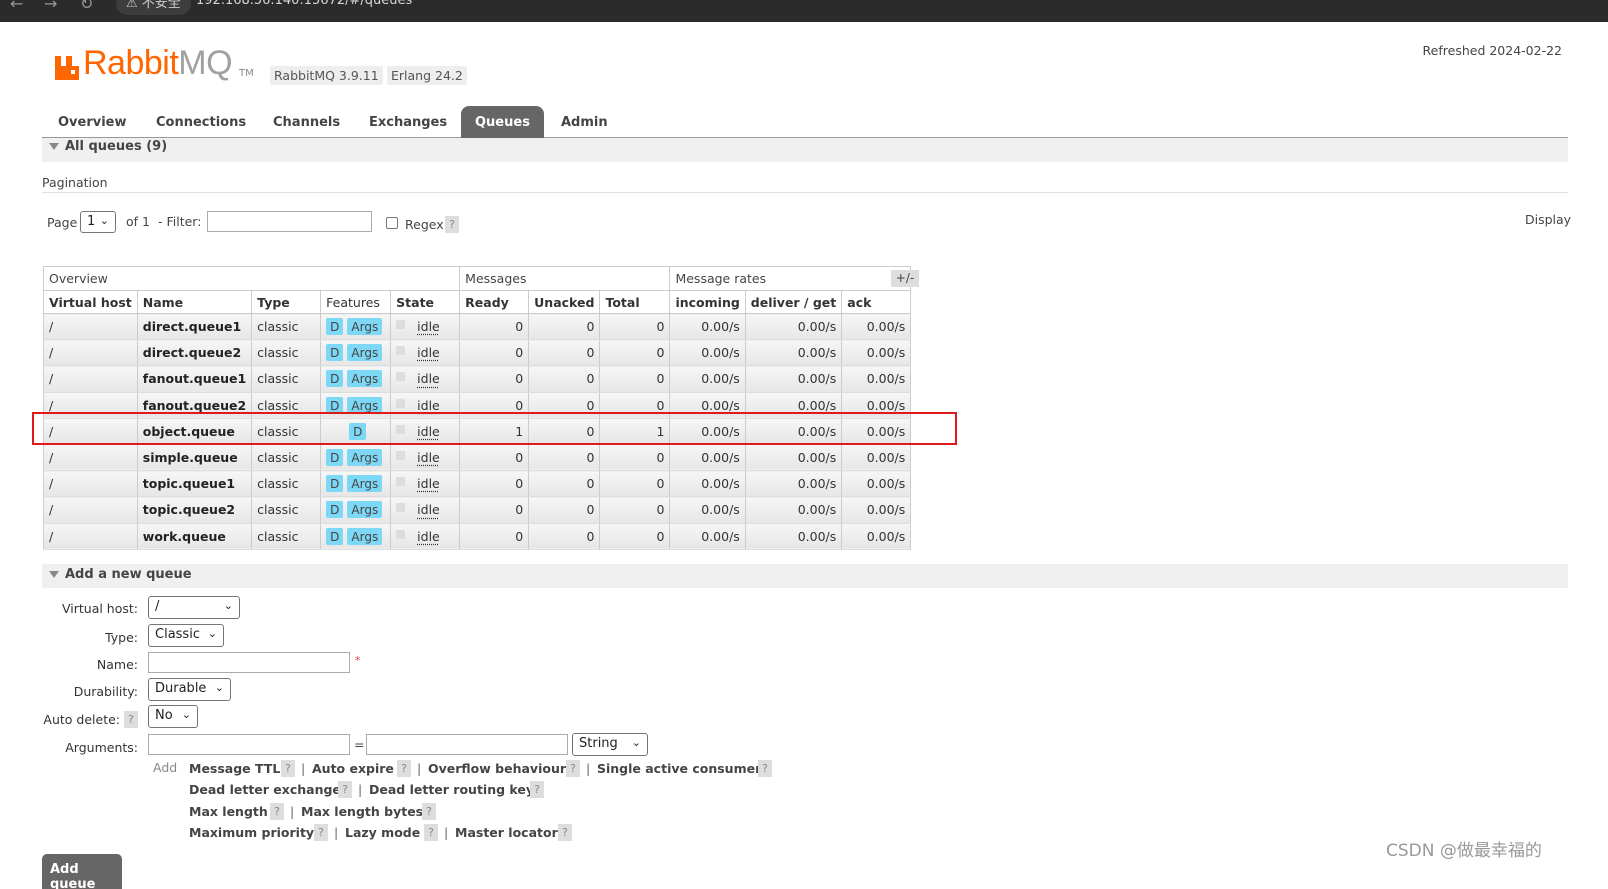  Describe the element at coordinates (186, 635) in the screenshot. I see `type-select: Classic ⌄` at that location.